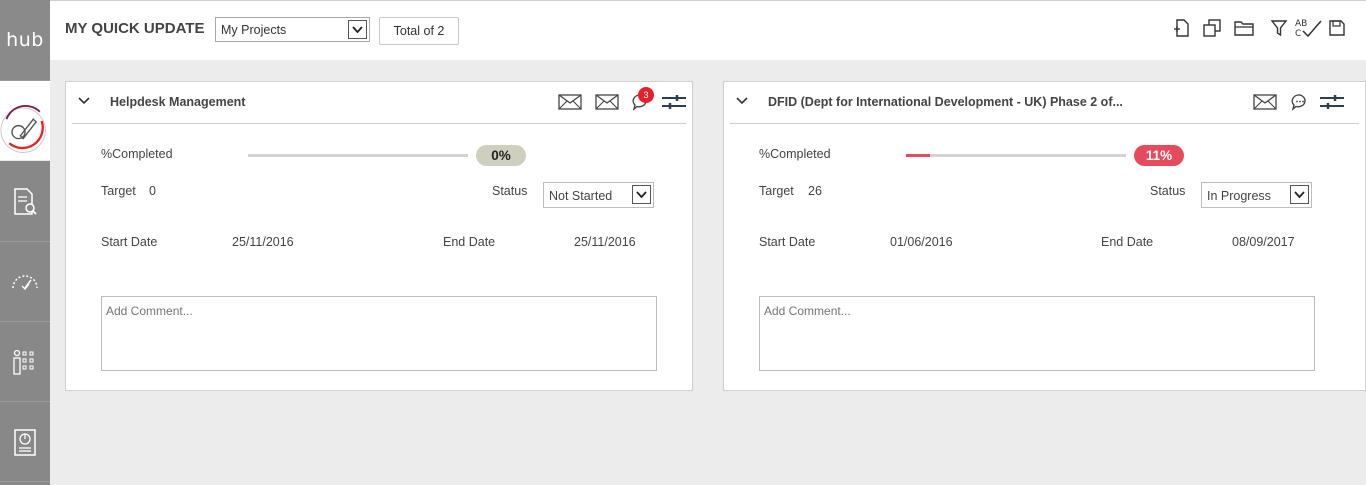 The height and width of the screenshot is (485, 1366). I want to click on hub-logo: hub, so click(25, 40).